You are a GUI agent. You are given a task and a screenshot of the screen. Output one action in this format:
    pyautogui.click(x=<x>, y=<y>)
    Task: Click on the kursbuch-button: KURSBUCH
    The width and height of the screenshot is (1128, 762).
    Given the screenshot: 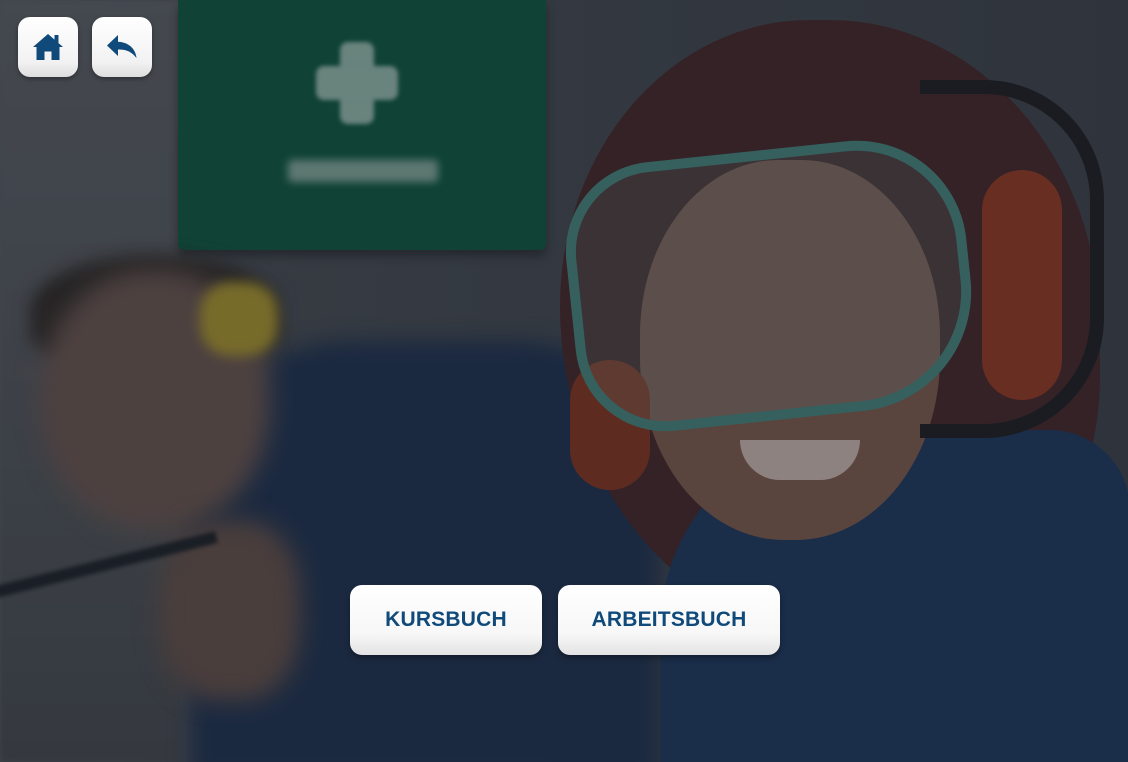 What is the action you would take?
    pyautogui.click(x=446, y=620)
    